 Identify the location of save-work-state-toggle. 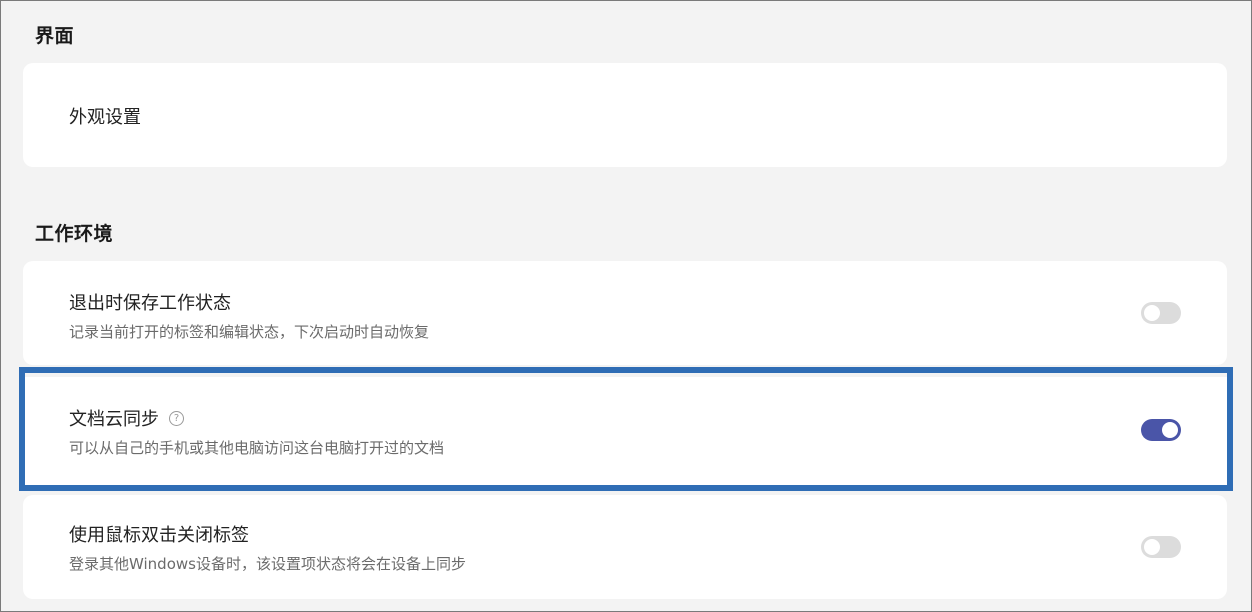
(1161, 313).